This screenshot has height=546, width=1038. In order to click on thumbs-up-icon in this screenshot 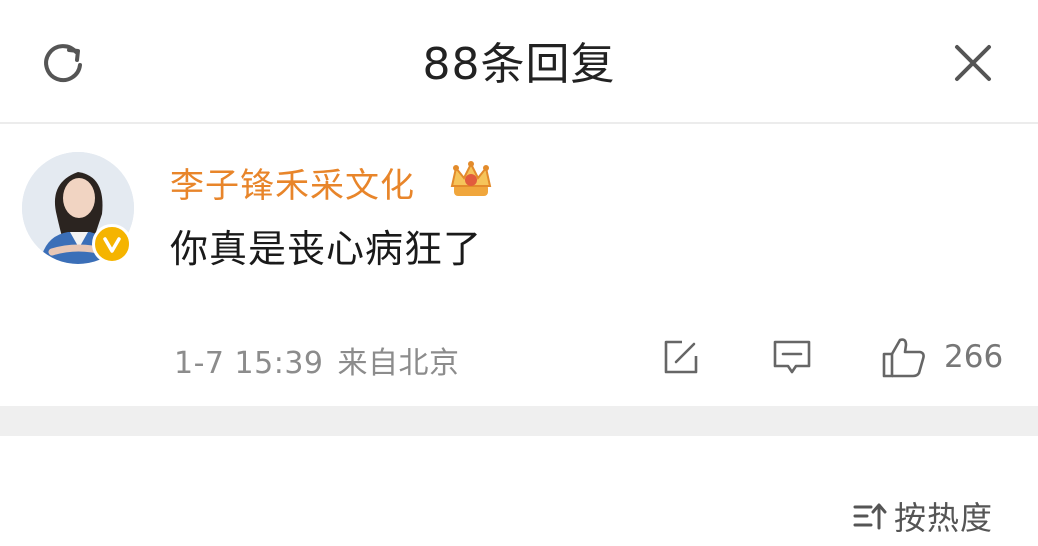, I will do `click(903, 358)`.